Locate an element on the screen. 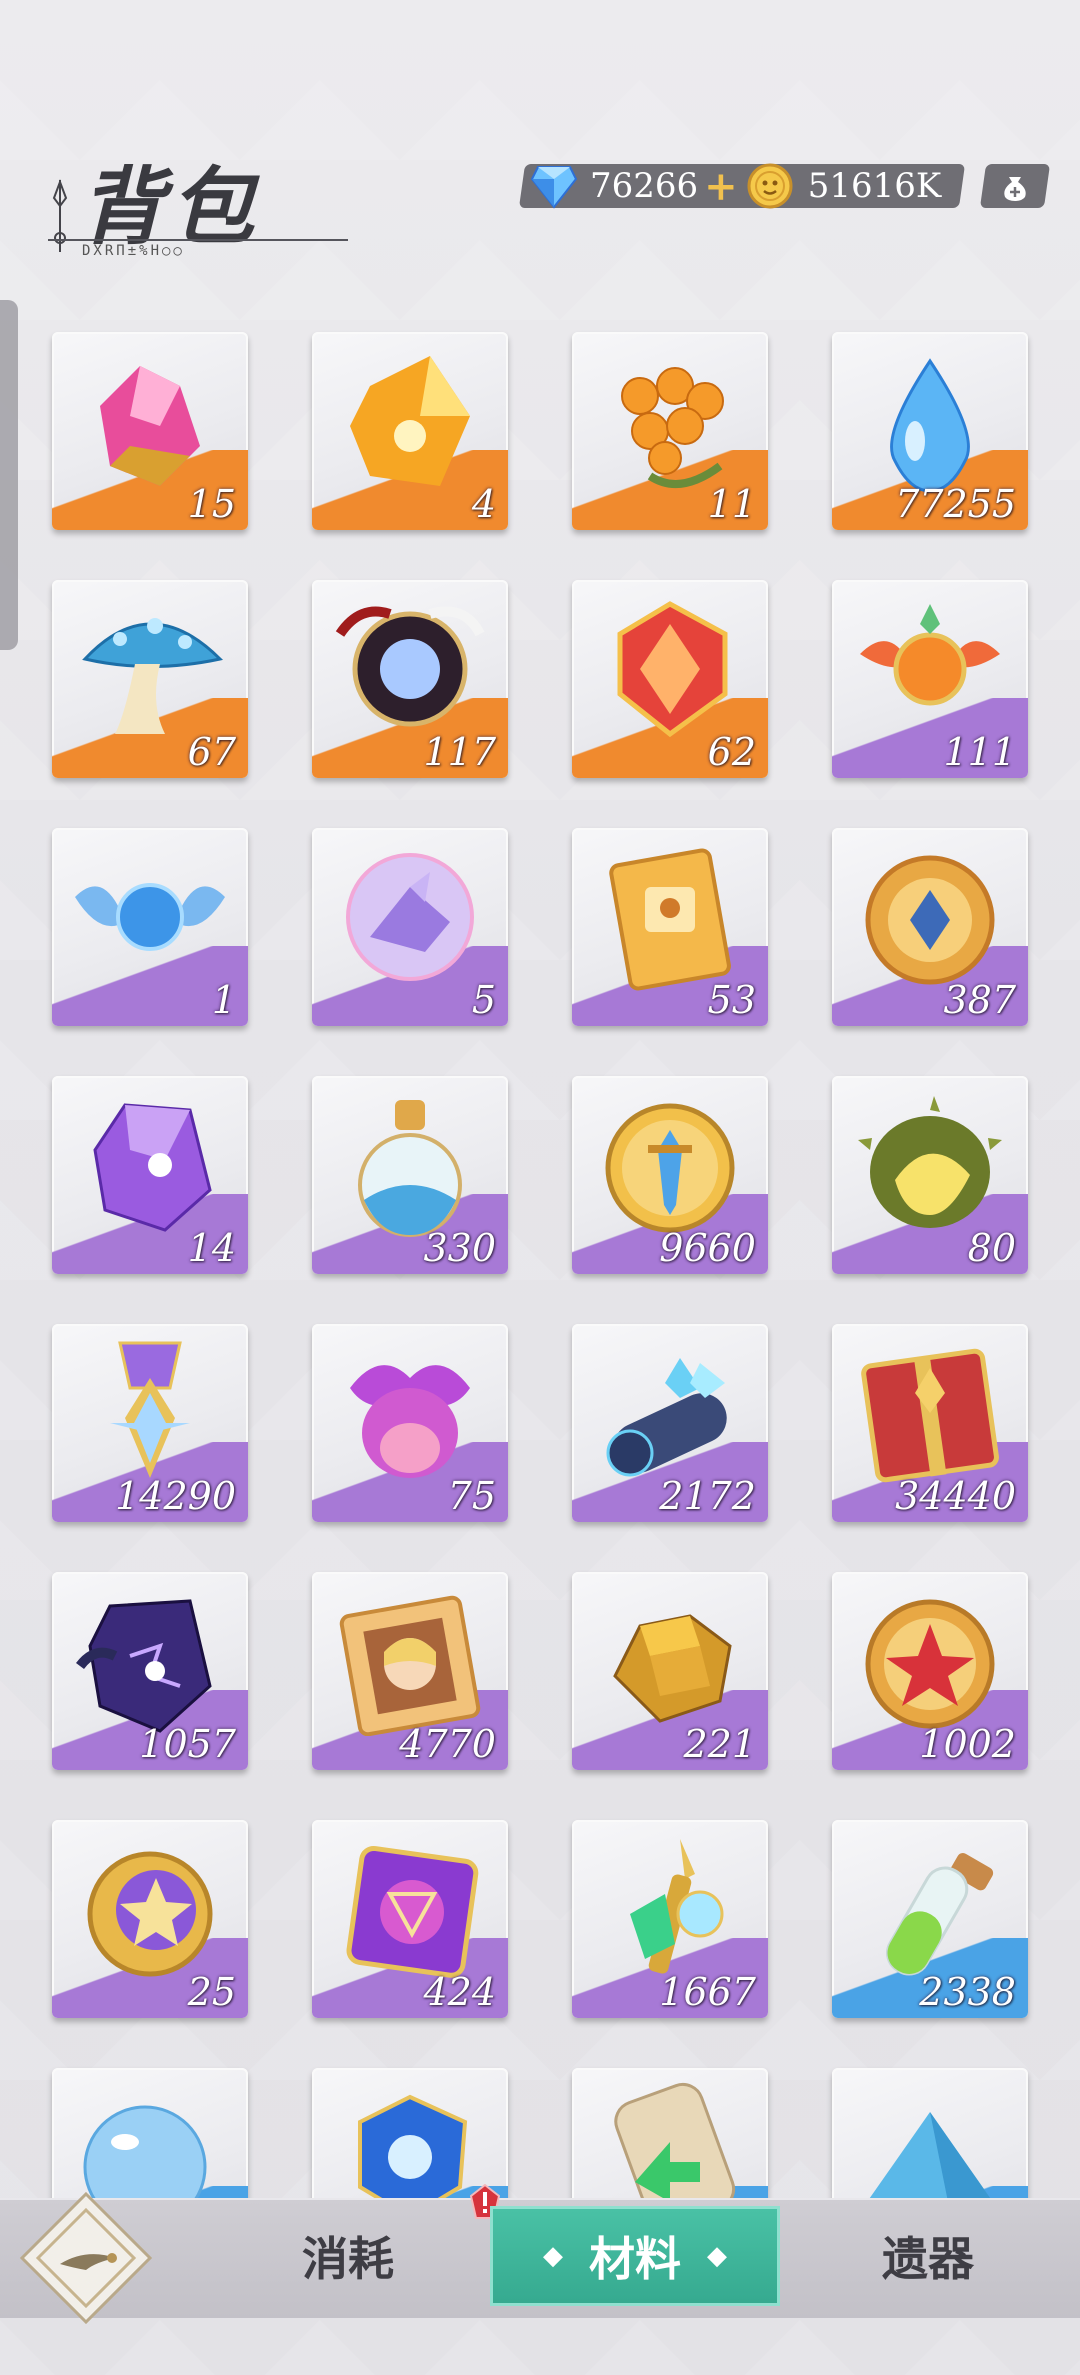  inventory-item: 1667 is located at coordinates (670, 1919).